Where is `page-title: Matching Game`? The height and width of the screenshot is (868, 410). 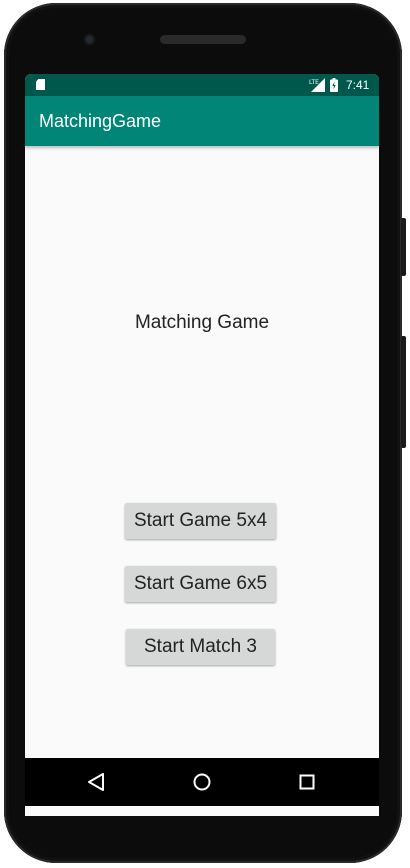 page-title: Matching Game is located at coordinates (202, 322).